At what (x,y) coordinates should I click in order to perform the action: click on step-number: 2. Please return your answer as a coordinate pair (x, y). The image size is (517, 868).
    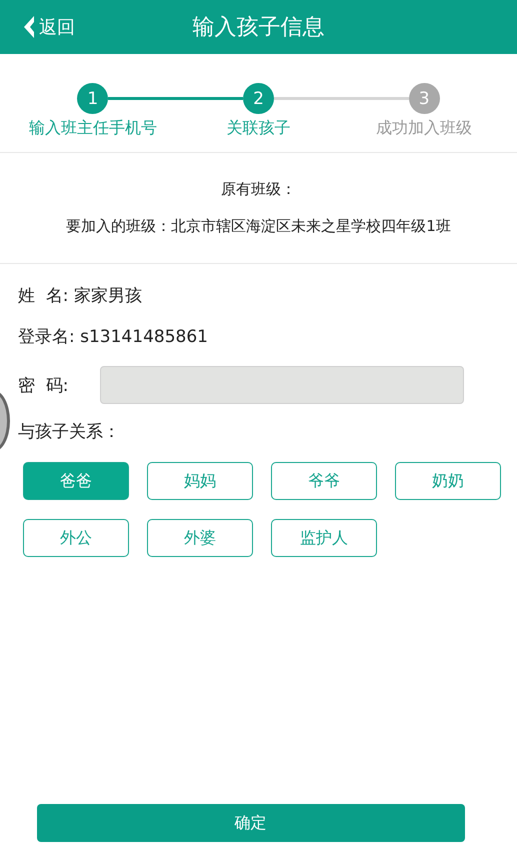
    Looking at the image, I should click on (258, 98).